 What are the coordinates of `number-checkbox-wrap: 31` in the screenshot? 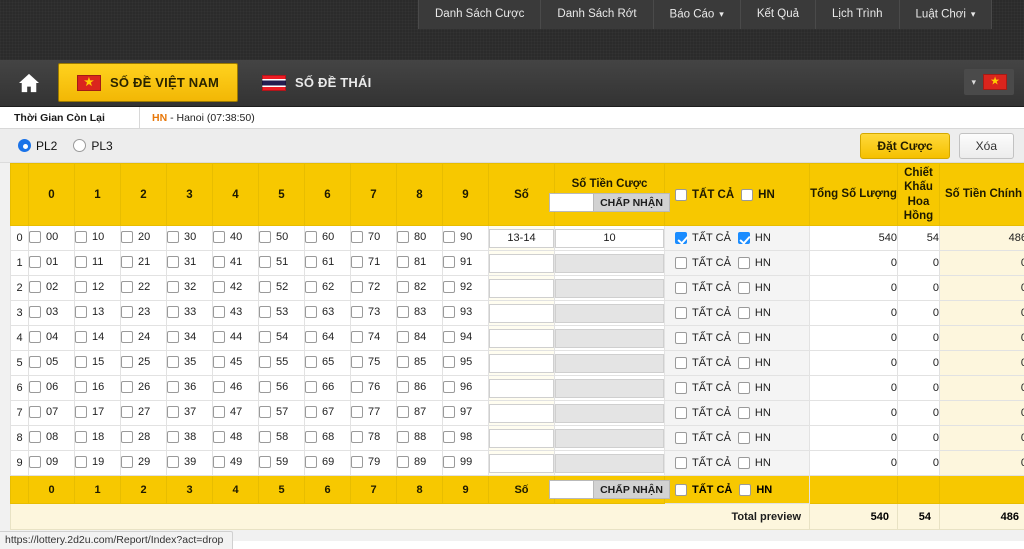 It's located at (181, 261).